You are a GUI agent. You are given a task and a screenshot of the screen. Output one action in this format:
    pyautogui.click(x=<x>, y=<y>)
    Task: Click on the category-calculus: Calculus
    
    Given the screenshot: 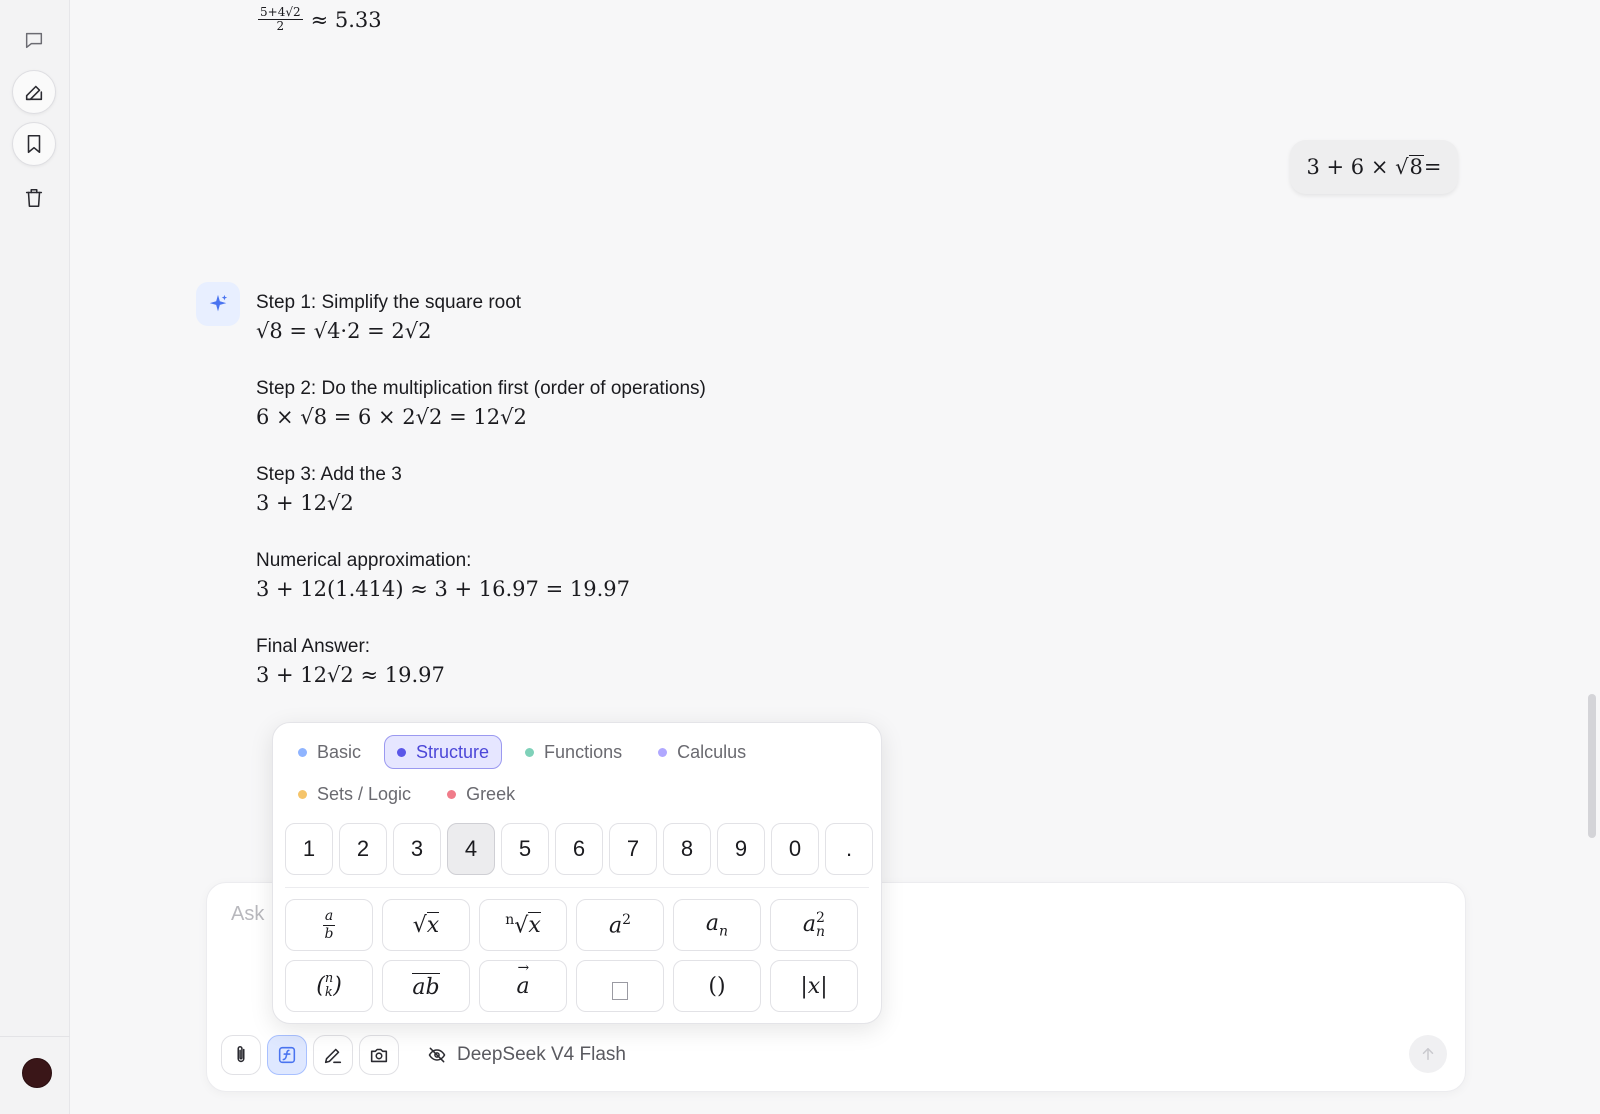 What is the action you would take?
    pyautogui.click(x=702, y=752)
    